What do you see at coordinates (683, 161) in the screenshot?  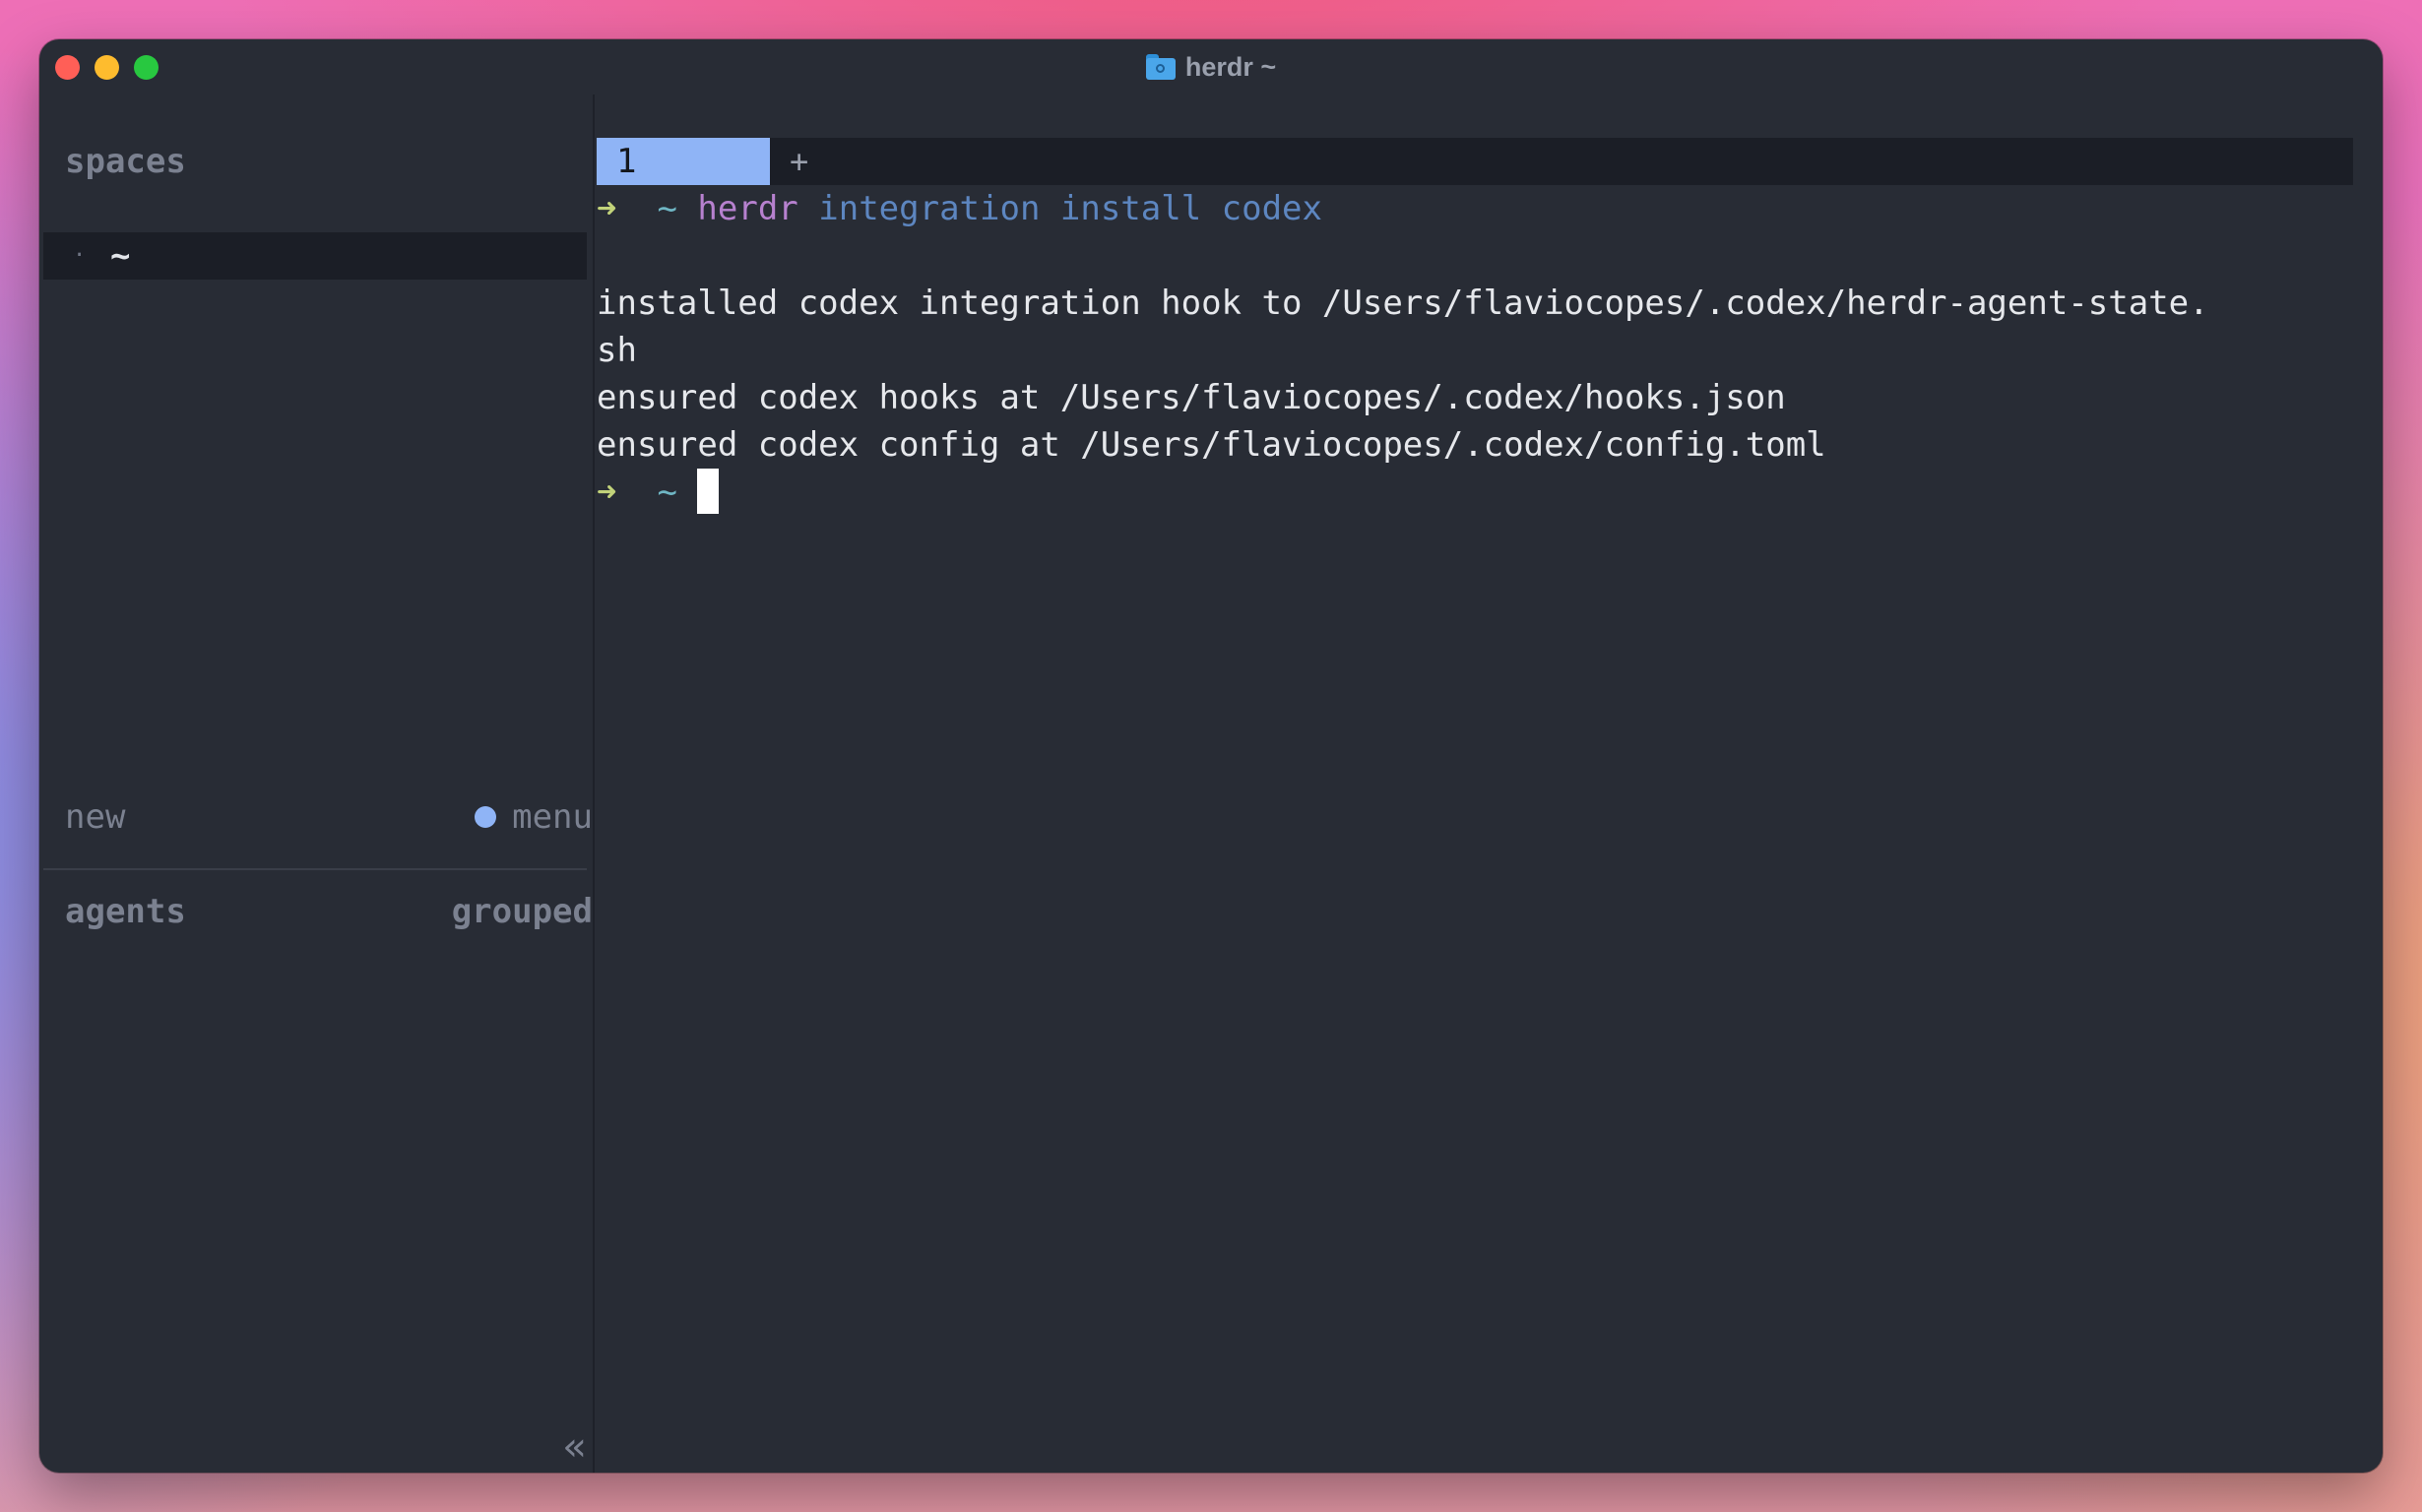 I see `tab-1: 1` at bounding box center [683, 161].